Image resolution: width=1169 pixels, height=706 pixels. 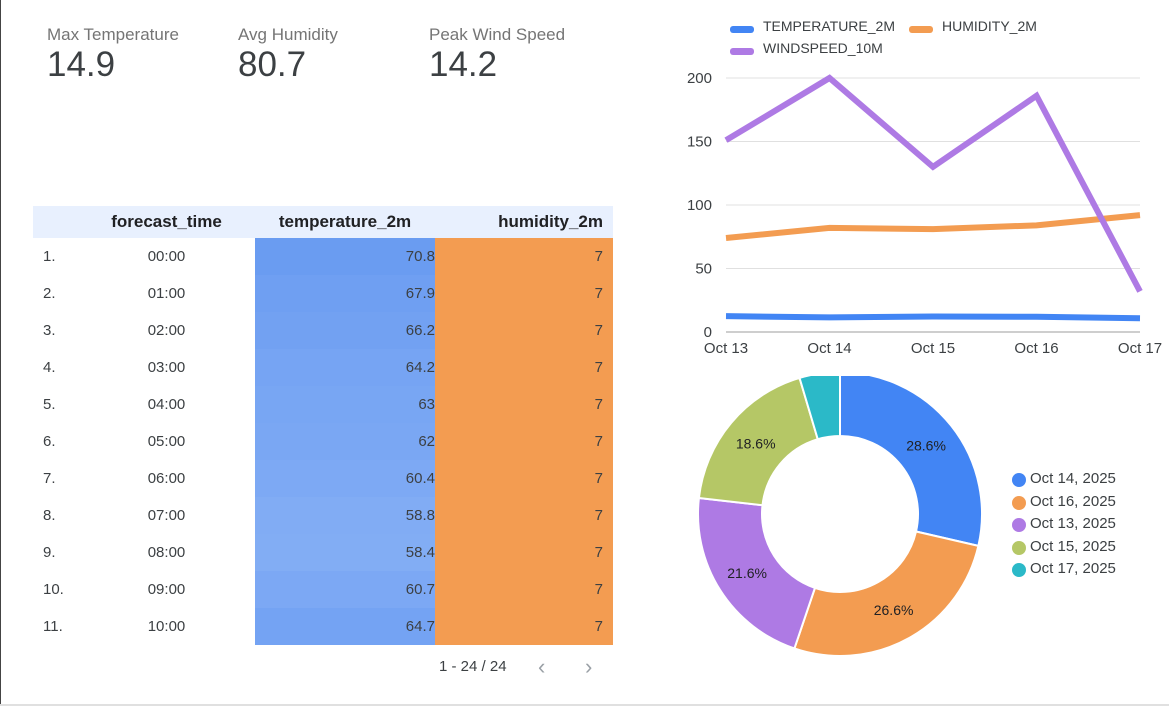 What do you see at coordinates (726, 348) in the screenshot?
I see `x-tick-label: Oct 13` at bounding box center [726, 348].